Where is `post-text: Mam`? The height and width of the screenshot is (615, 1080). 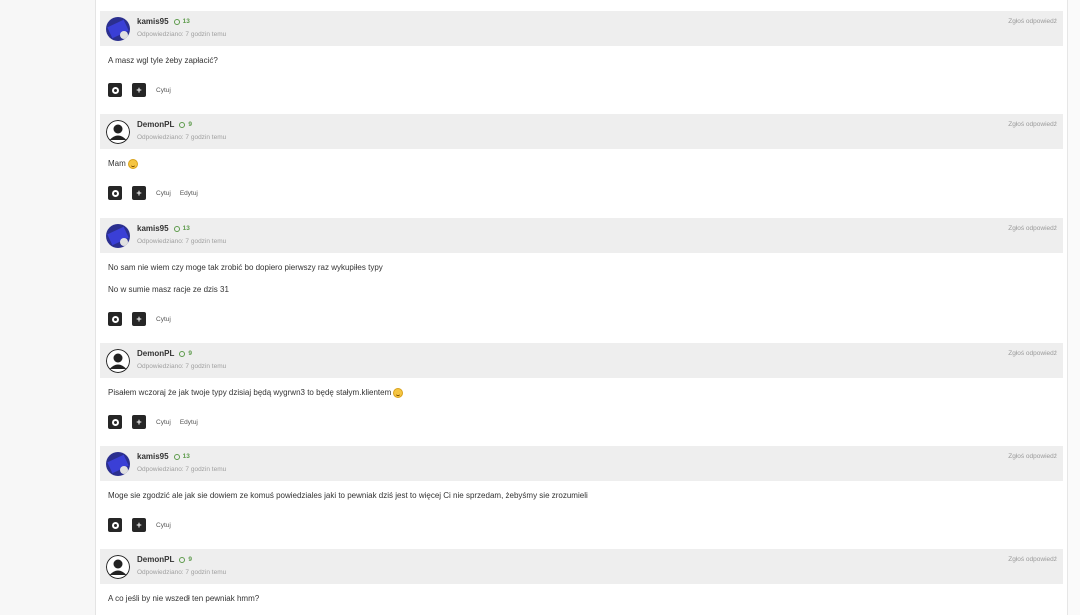
post-text: Mam is located at coordinates (123, 164).